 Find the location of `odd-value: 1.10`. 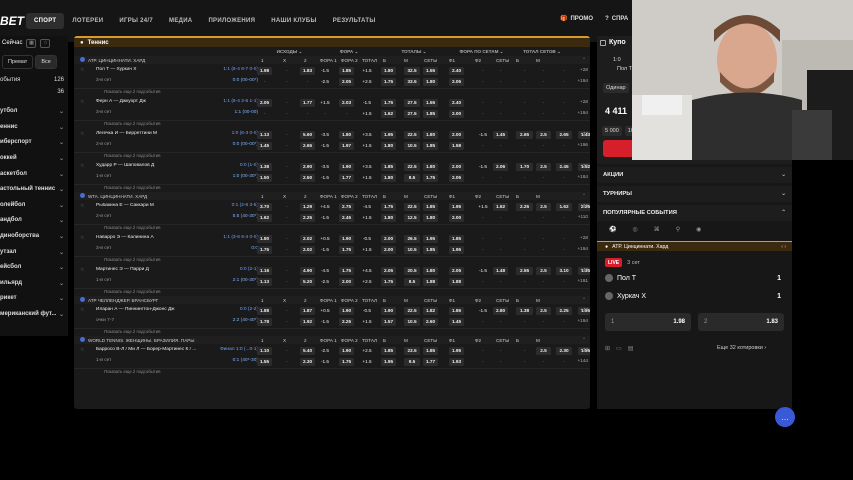

odd-value: 1.10 is located at coordinates (264, 350).